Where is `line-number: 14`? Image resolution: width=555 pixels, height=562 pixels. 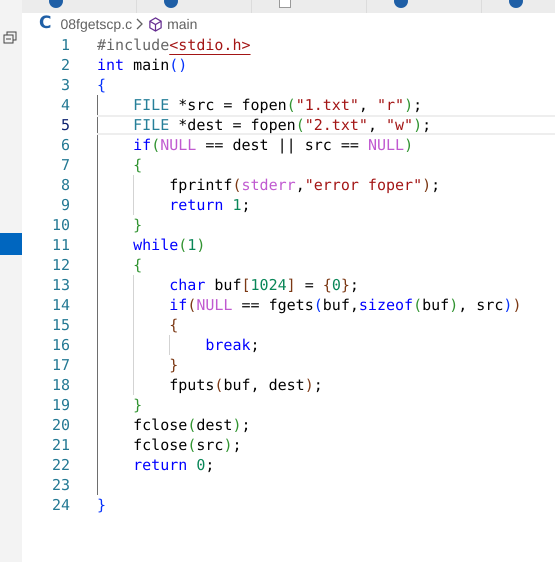
line-number: 14 is located at coordinates (60, 305).